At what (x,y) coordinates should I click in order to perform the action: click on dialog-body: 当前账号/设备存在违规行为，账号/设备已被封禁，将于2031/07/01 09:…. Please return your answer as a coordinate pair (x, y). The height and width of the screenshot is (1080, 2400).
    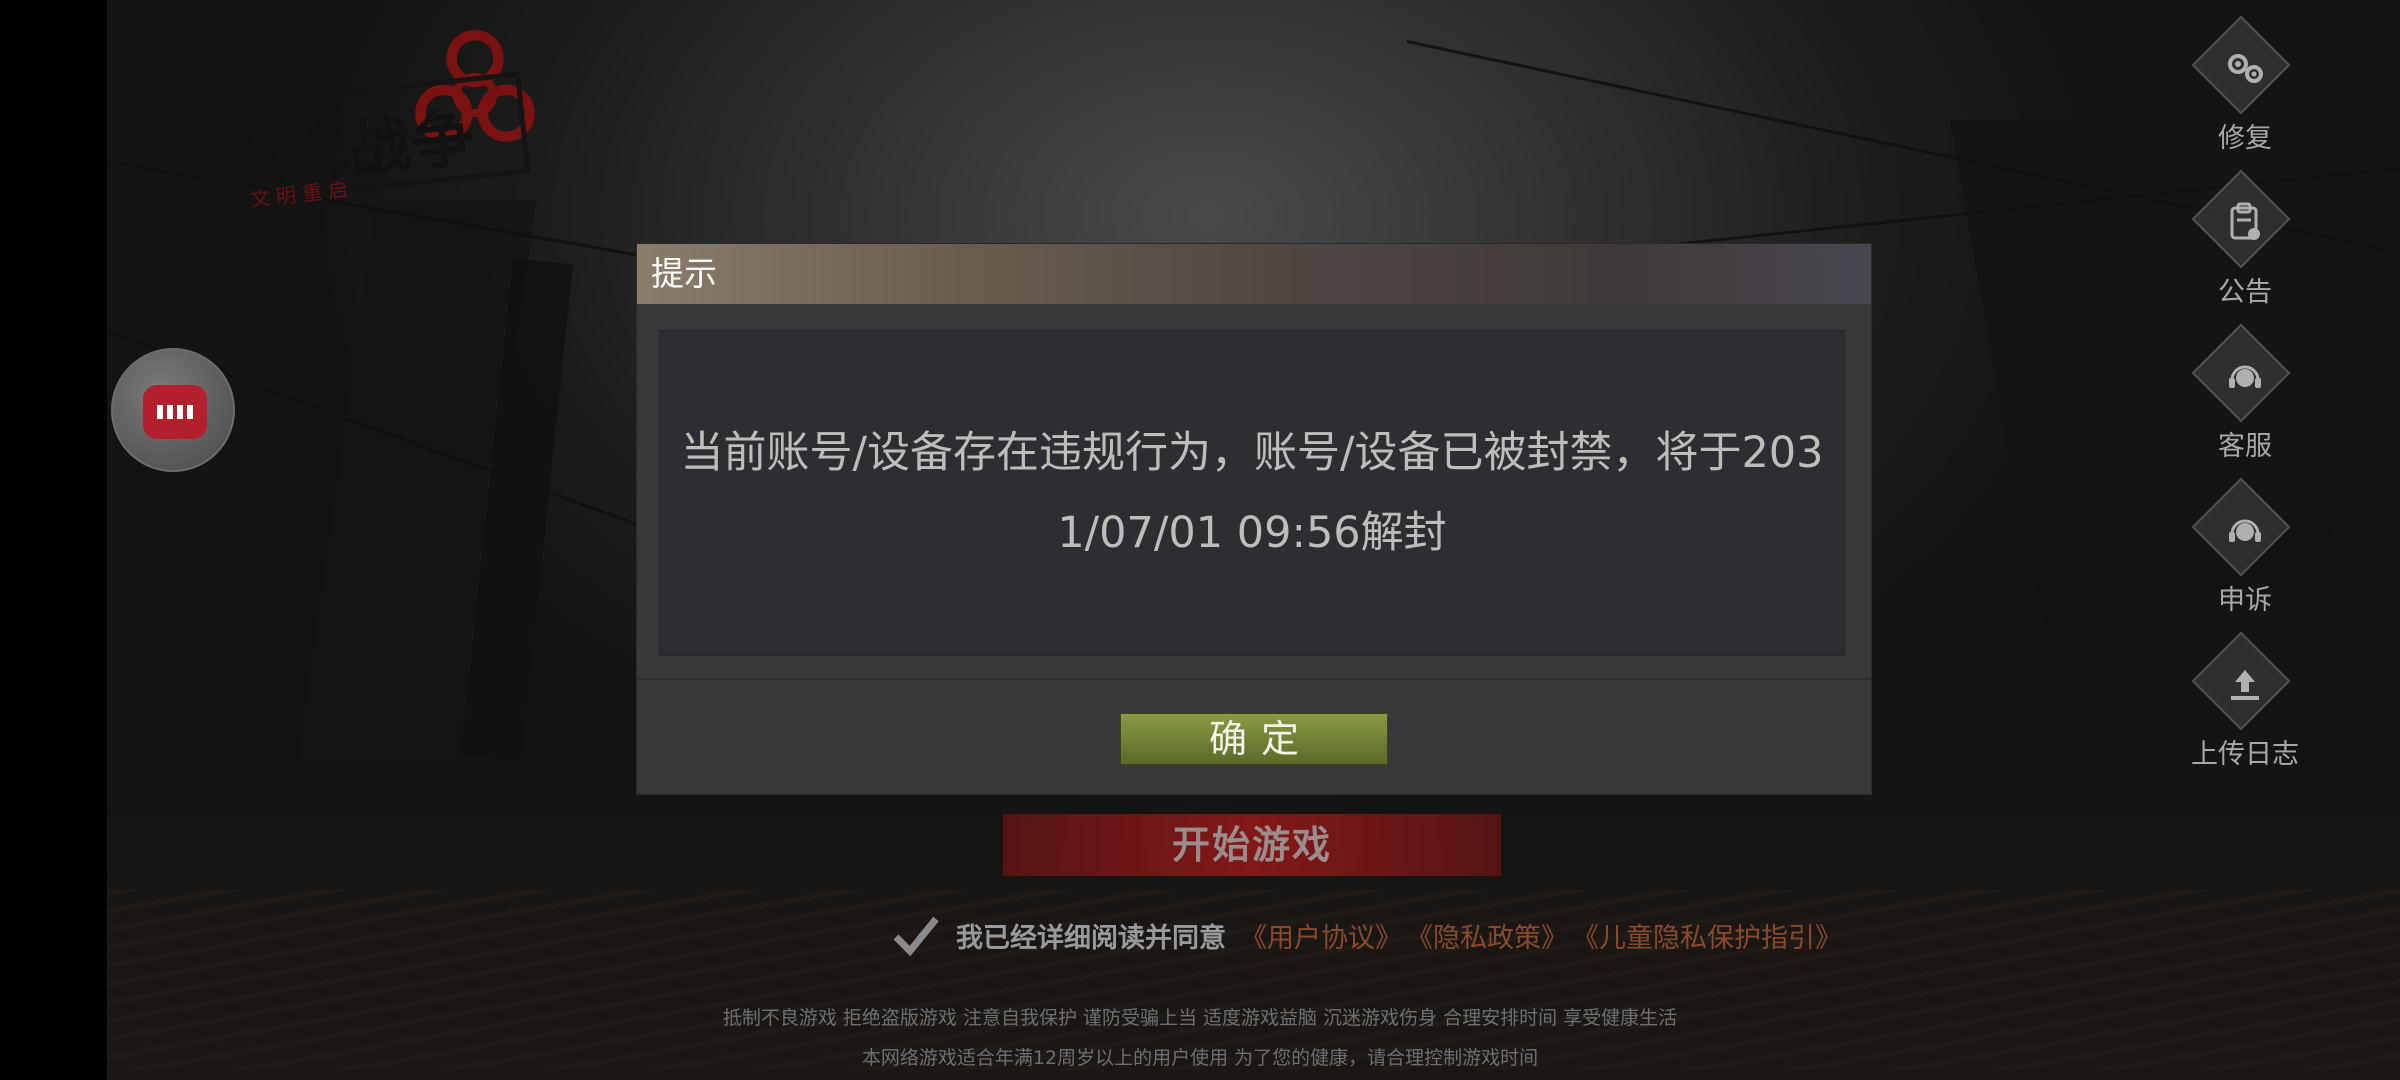
    Looking at the image, I should click on (1252, 493).